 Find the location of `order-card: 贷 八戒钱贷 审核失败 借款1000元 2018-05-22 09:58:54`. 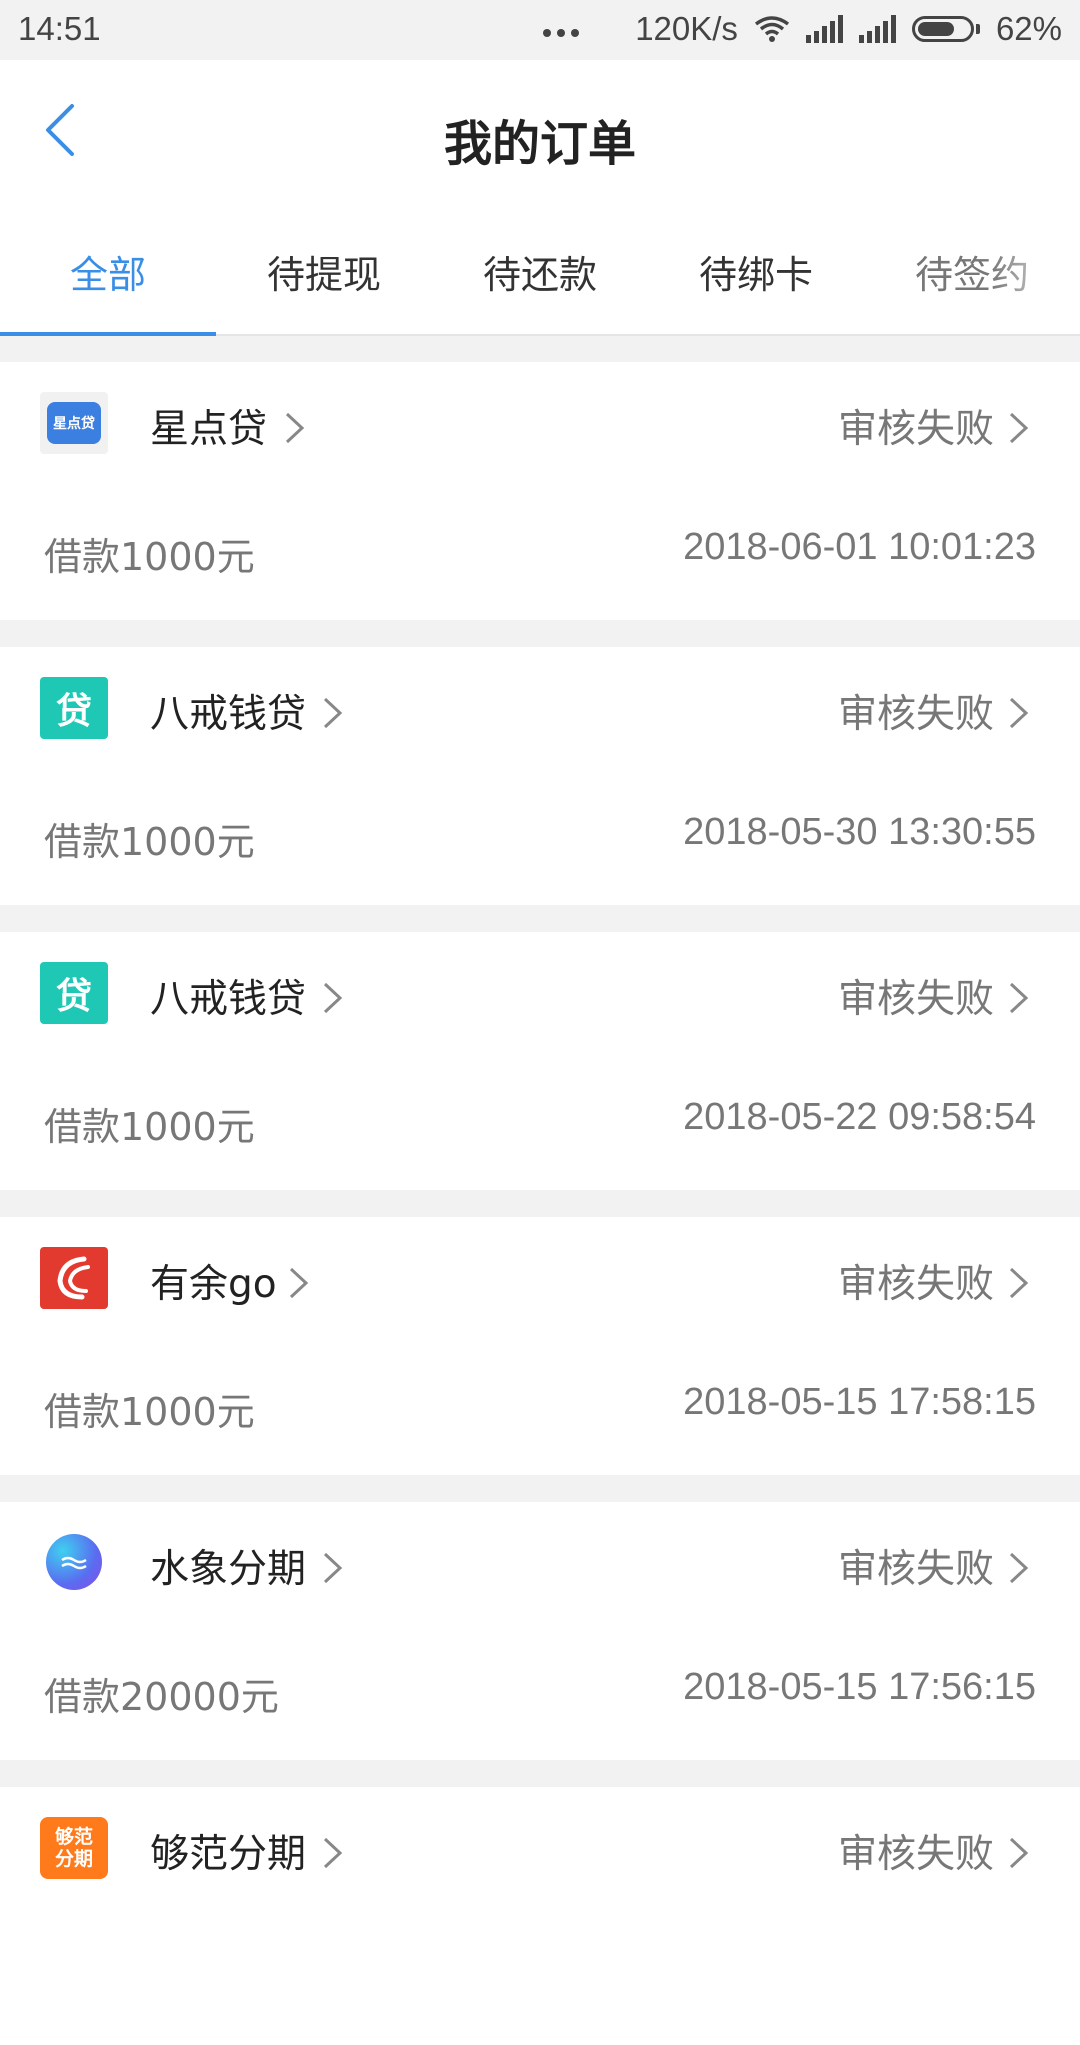

order-card: 贷 八戒钱贷 审核失败 借款1000元 2018-05-22 09:58:54 is located at coordinates (540, 1061).